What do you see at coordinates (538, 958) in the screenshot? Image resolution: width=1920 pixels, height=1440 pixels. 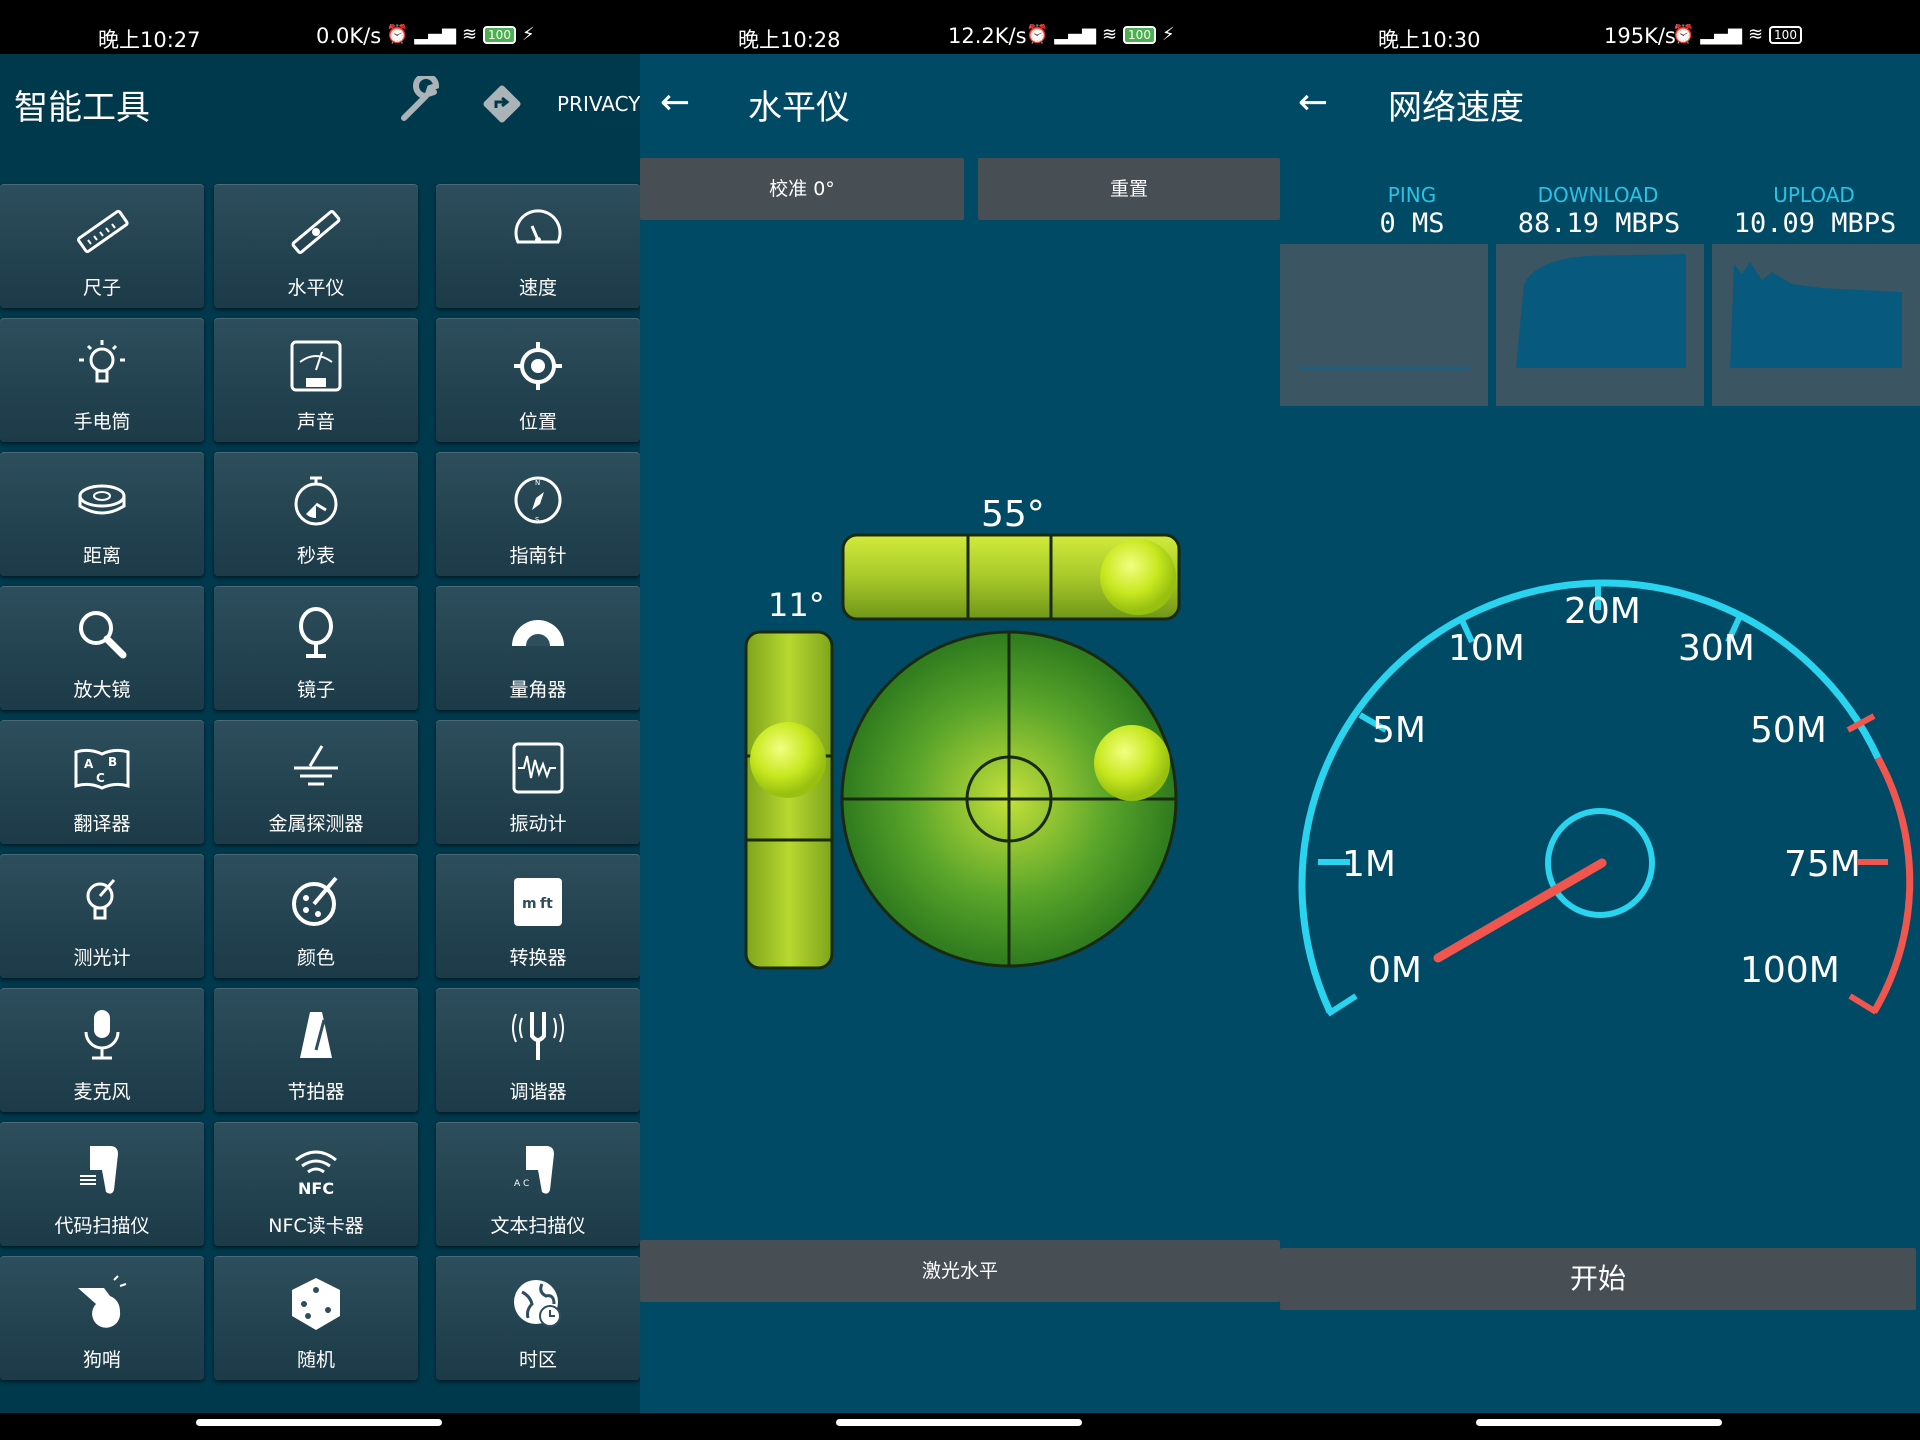 I see `tile-label: 转换器` at bounding box center [538, 958].